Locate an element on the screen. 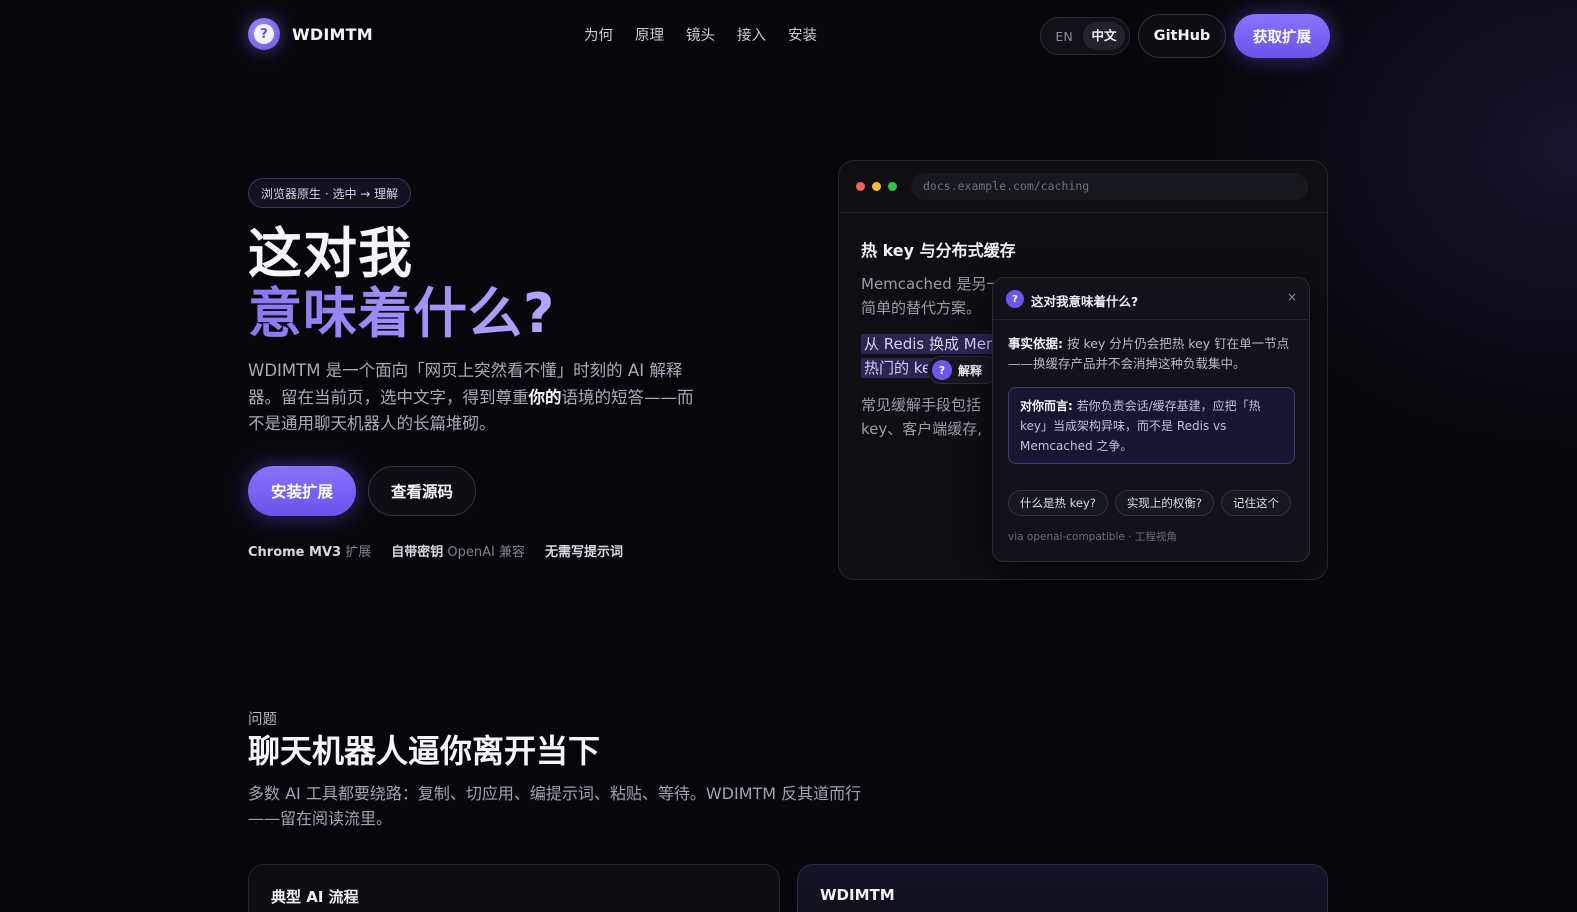 Image resolution: width=1577 pixels, height=912 pixels. brand: ? WDIMTM is located at coordinates (310, 34).